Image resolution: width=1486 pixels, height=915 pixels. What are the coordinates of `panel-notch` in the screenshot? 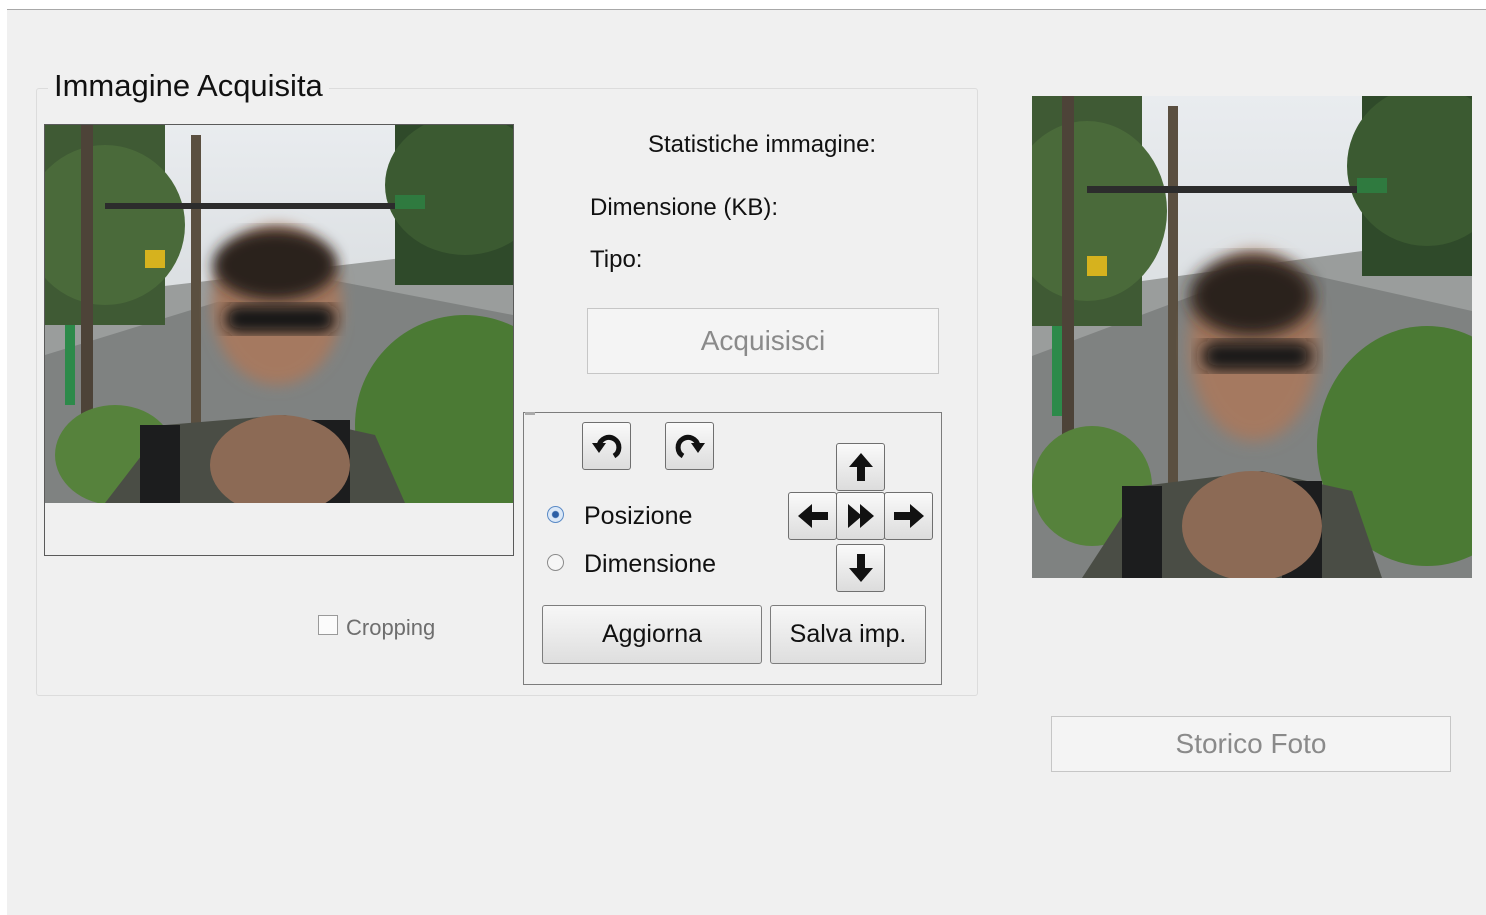 It's located at (530, 413).